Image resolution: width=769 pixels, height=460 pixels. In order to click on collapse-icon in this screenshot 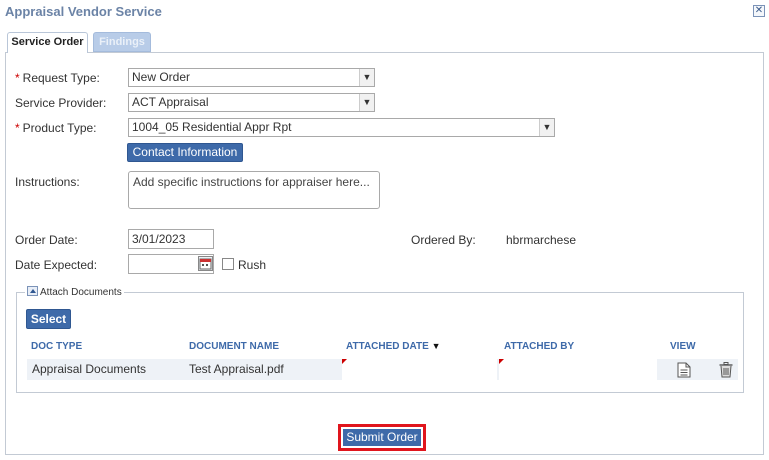, I will do `click(32, 291)`.